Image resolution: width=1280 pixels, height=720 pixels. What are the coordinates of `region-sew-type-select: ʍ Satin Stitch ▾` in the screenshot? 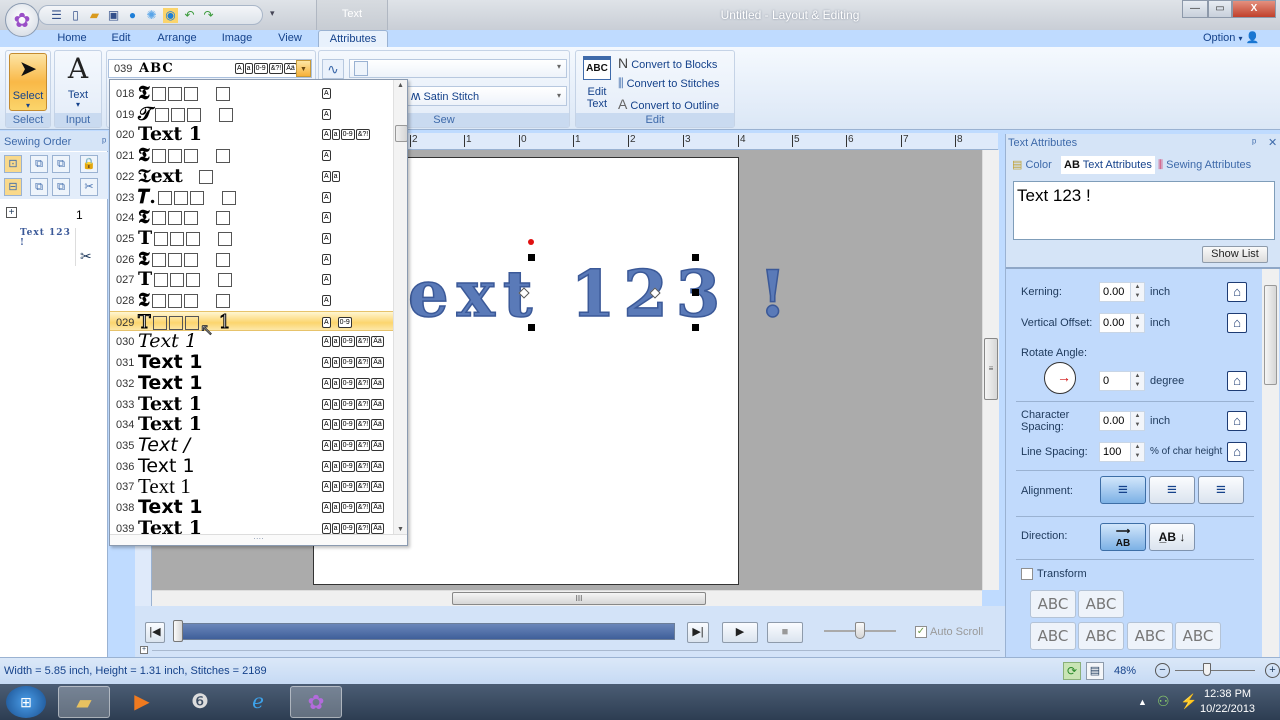 It's located at (485, 96).